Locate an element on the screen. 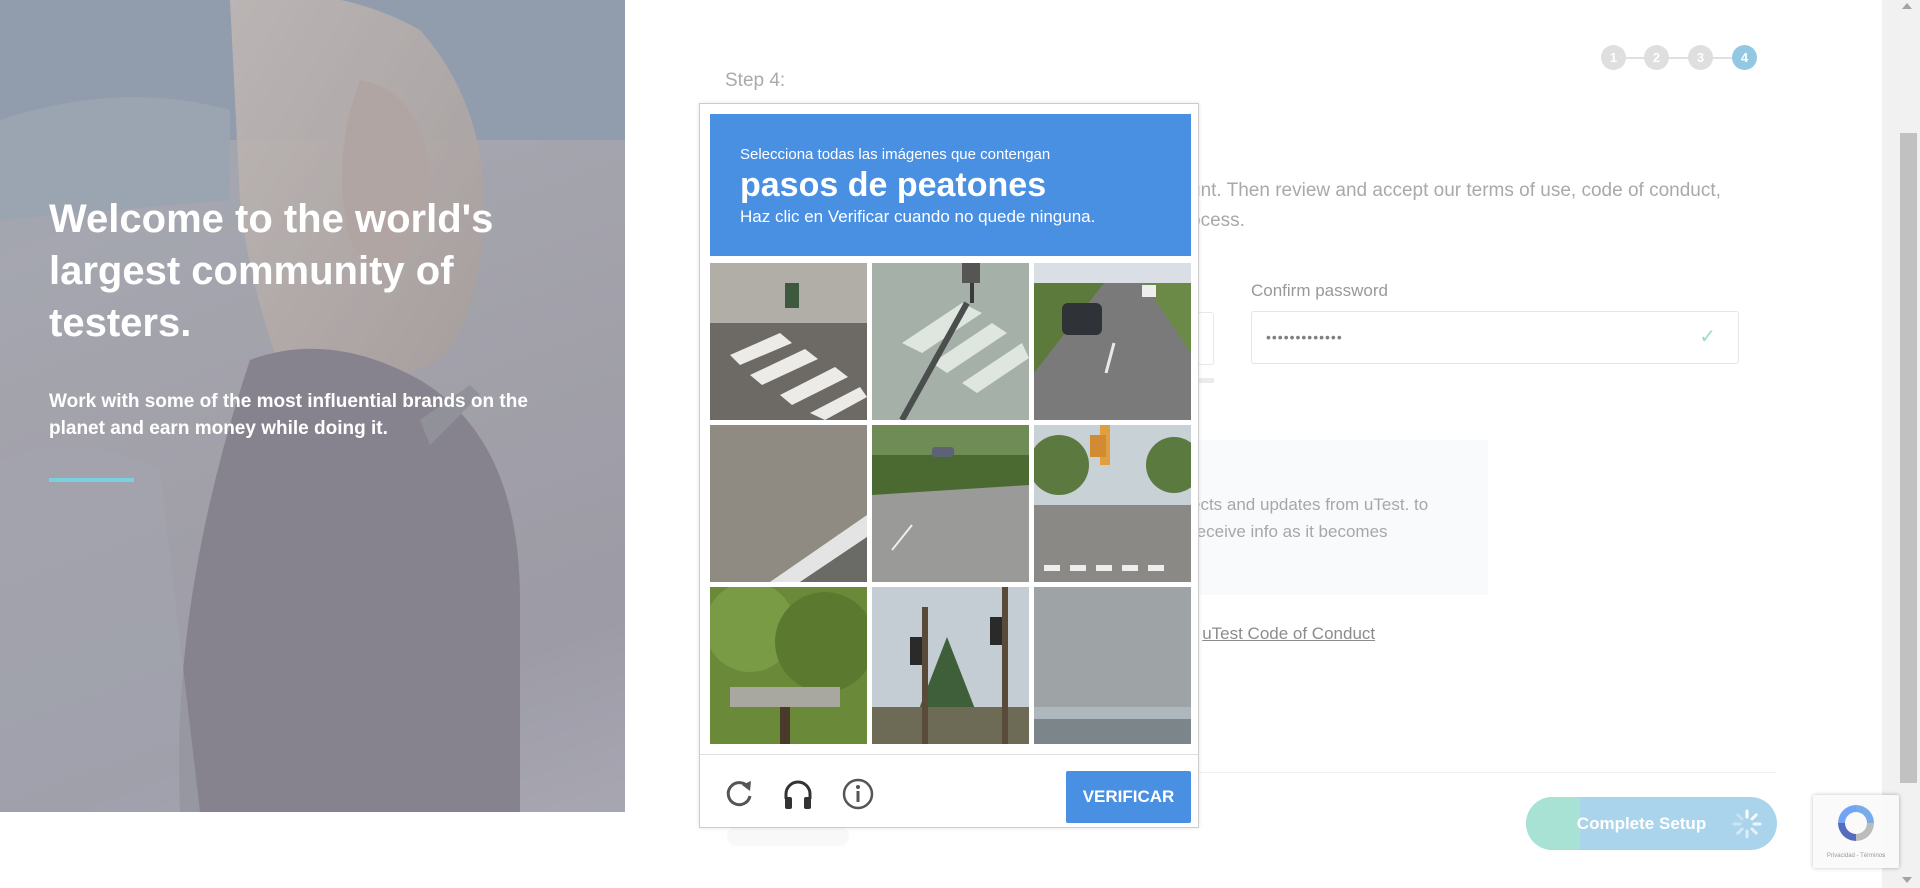 Image resolution: width=1920 pixels, height=888 pixels. audio-challenge-icon is located at coordinates (798, 794).